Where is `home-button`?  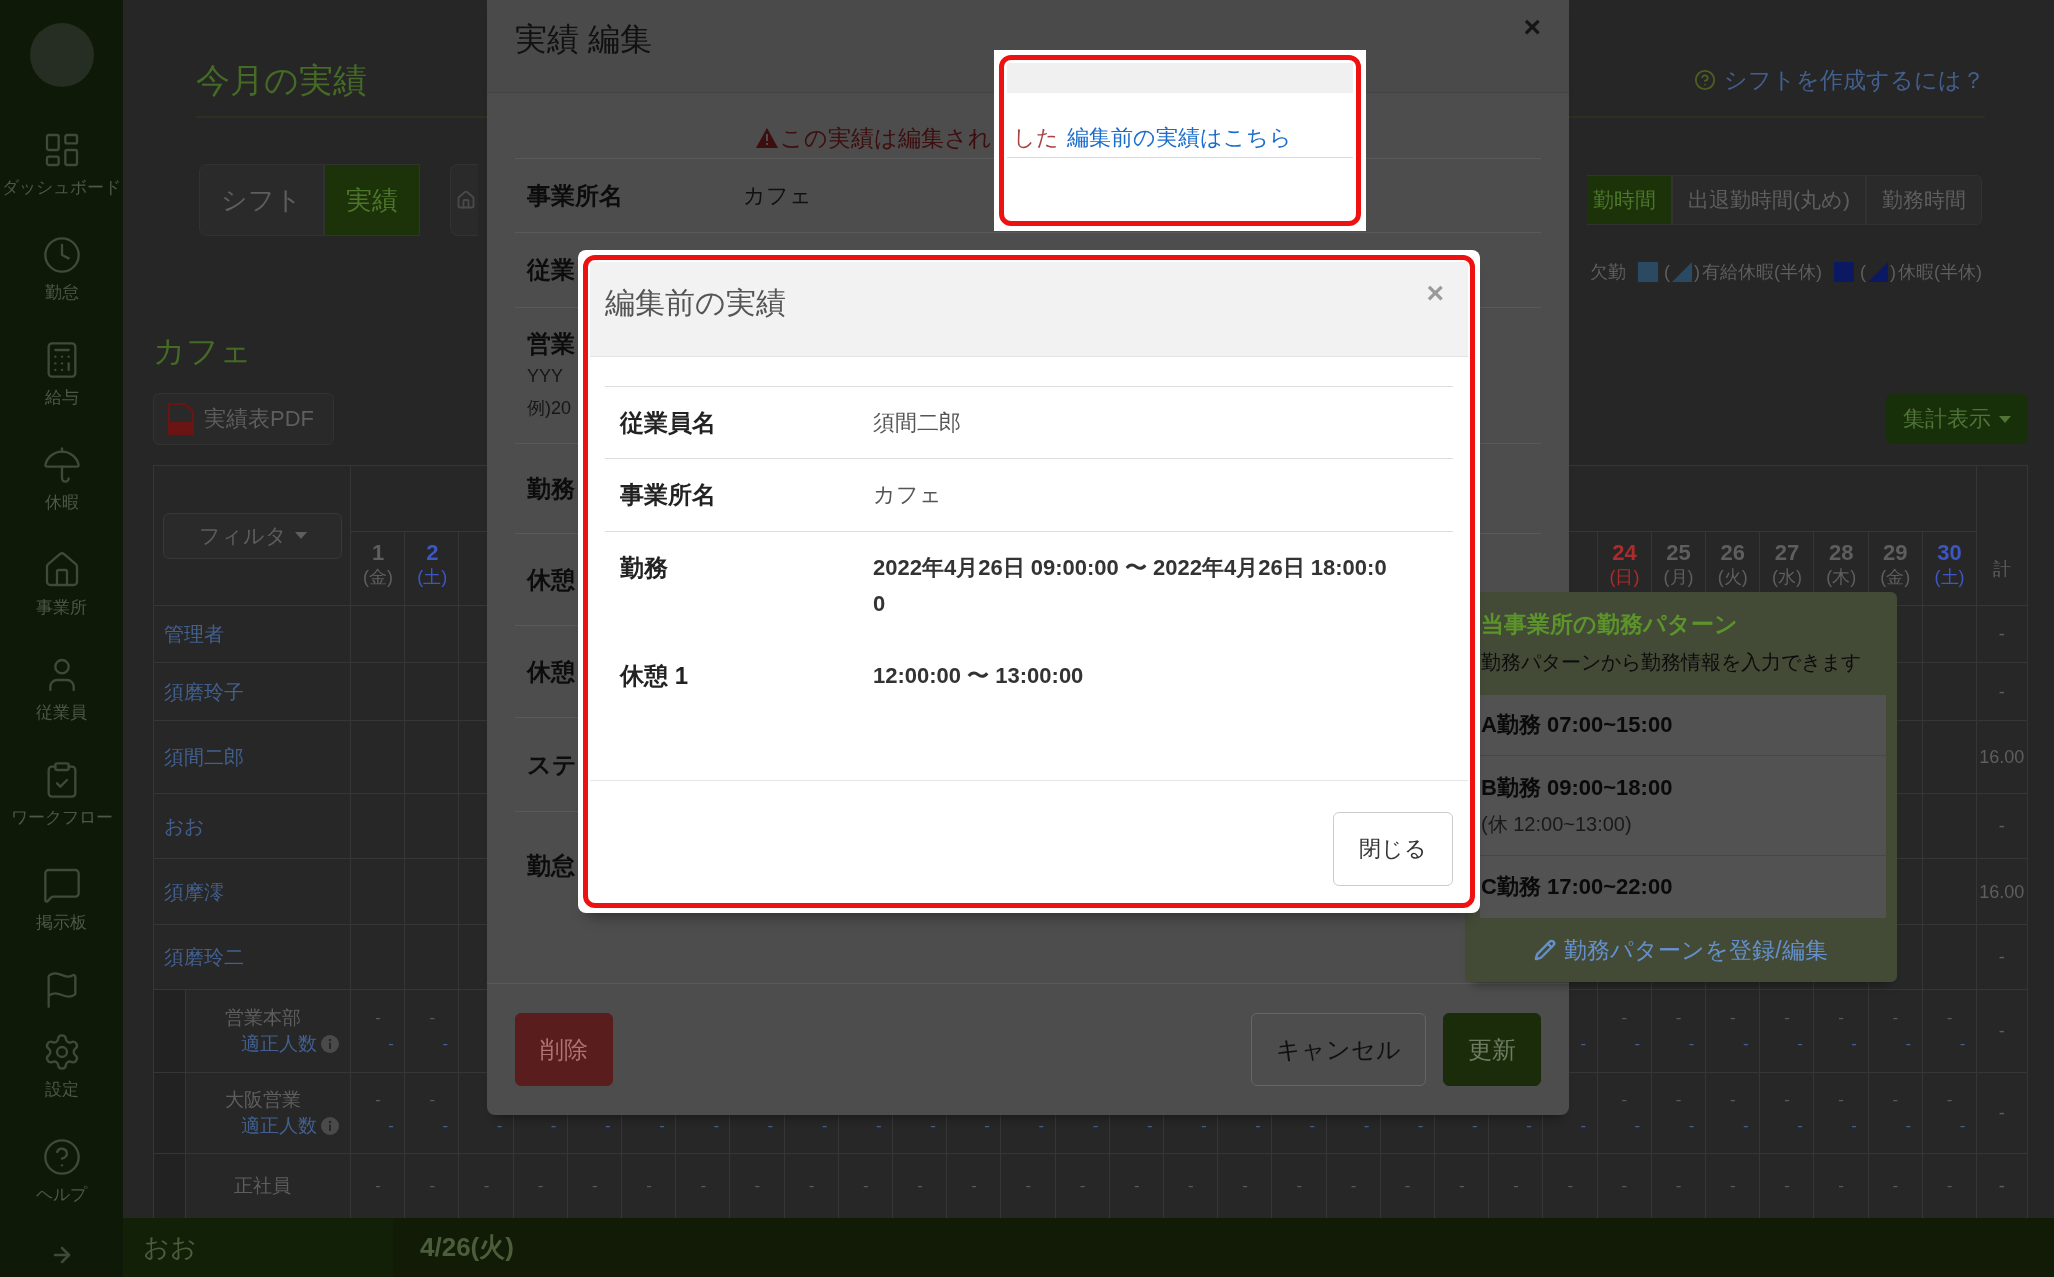 home-button is located at coordinates (464, 200).